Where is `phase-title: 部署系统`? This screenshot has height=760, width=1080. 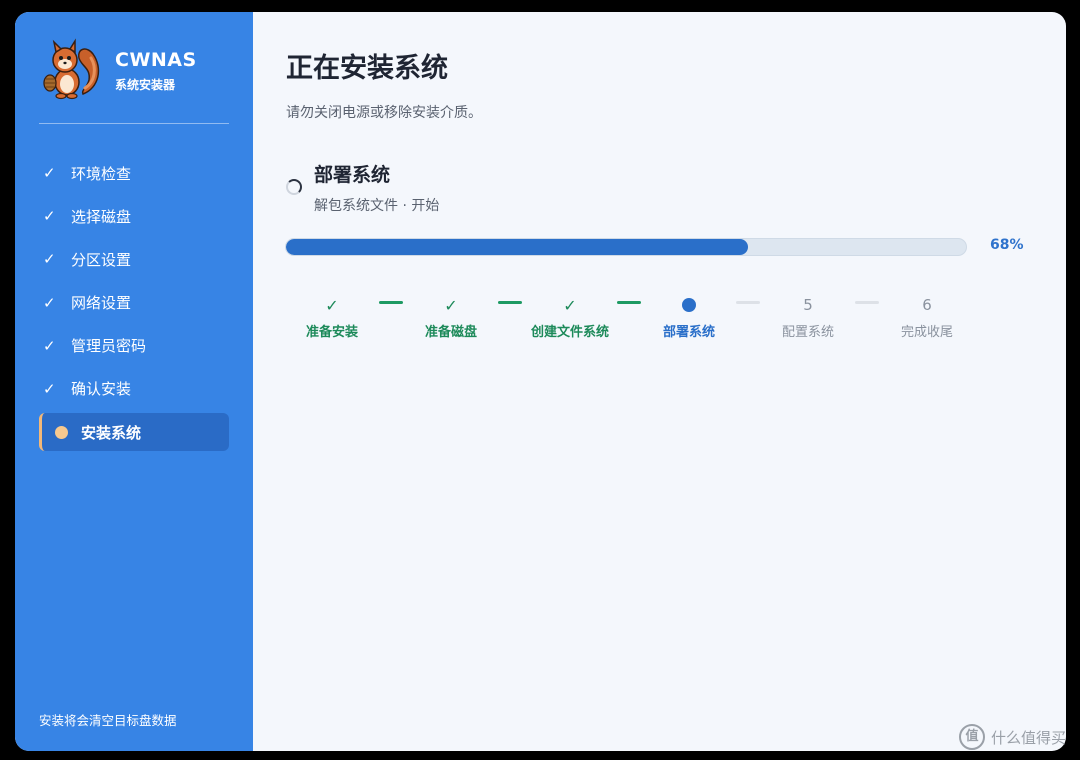 phase-title: 部署系统 is located at coordinates (352, 175).